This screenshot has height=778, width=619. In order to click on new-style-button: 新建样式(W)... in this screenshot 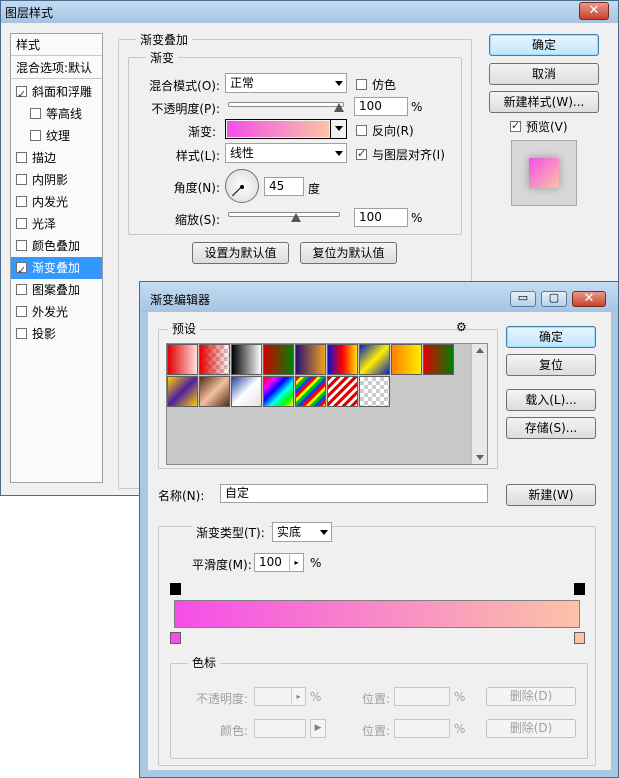, I will do `click(544, 102)`.